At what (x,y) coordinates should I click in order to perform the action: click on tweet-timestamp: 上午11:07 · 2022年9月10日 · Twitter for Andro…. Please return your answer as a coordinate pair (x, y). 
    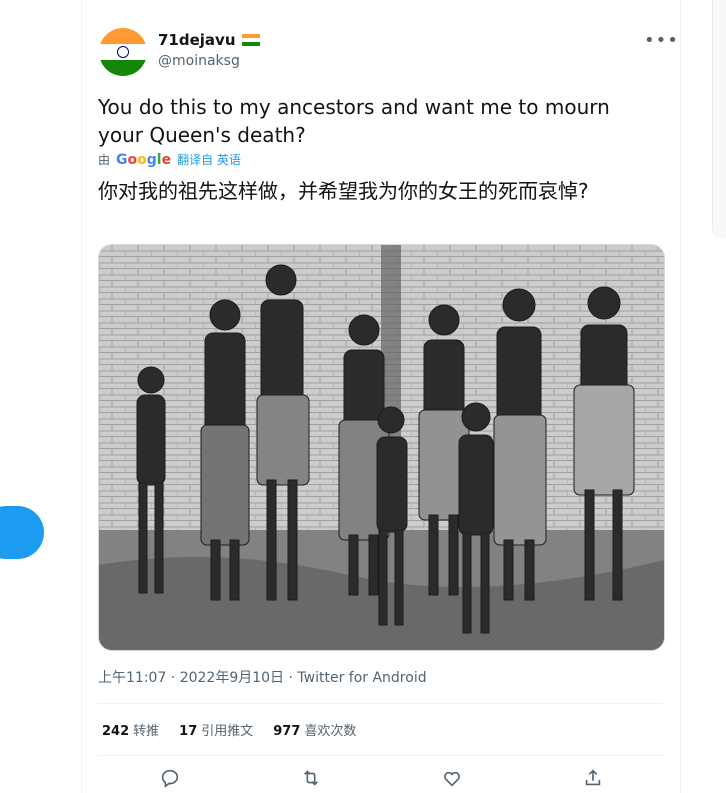
    Looking at the image, I should click on (262, 677).